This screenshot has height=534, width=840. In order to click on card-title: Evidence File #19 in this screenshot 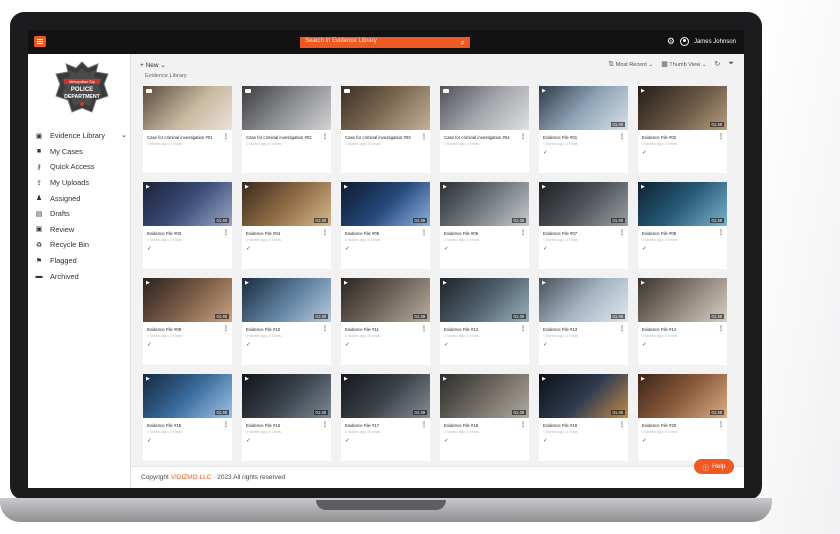, I will do `click(560, 425)`.